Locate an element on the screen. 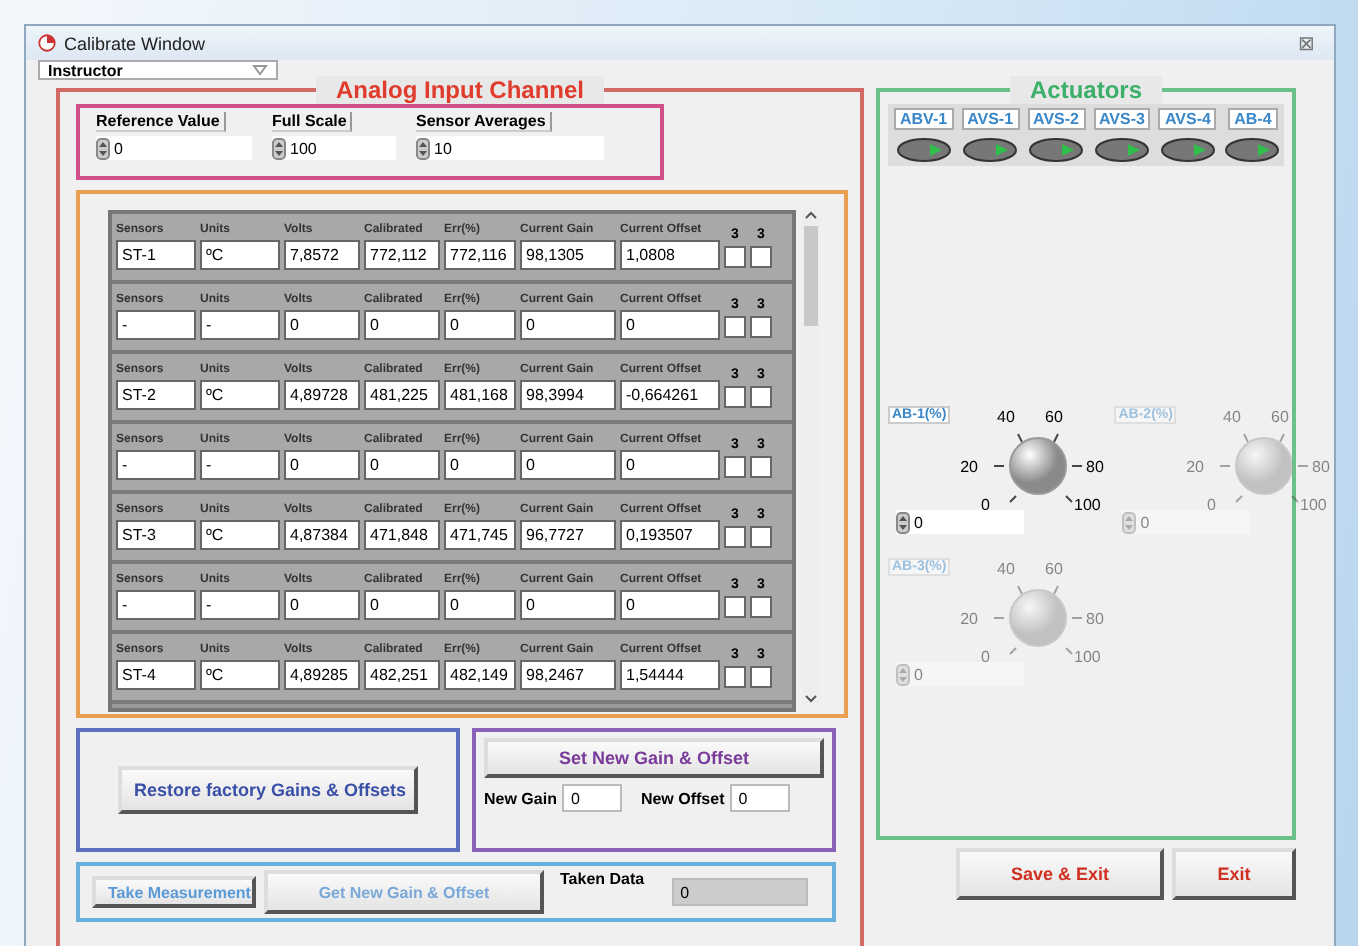 This screenshot has height=946, width=1358. table-cell: 96,7727 is located at coordinates (568, 535).